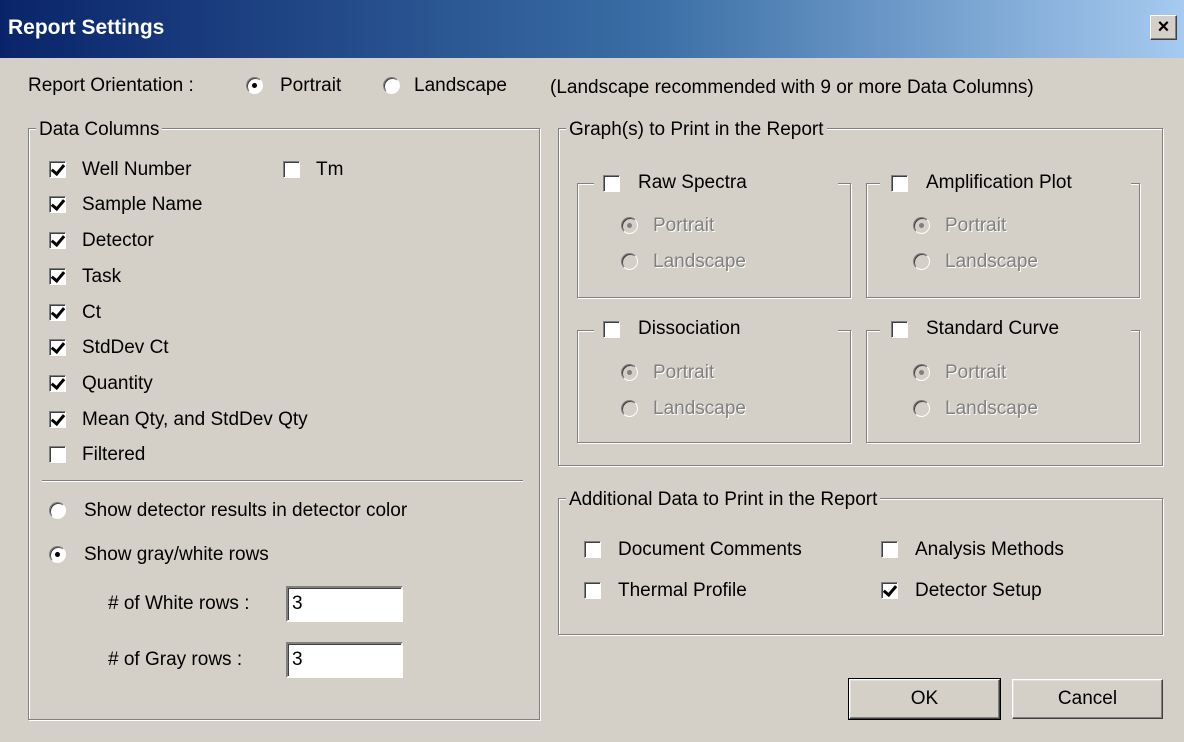  I want to click on detector-color-radio, so click(57, 510).